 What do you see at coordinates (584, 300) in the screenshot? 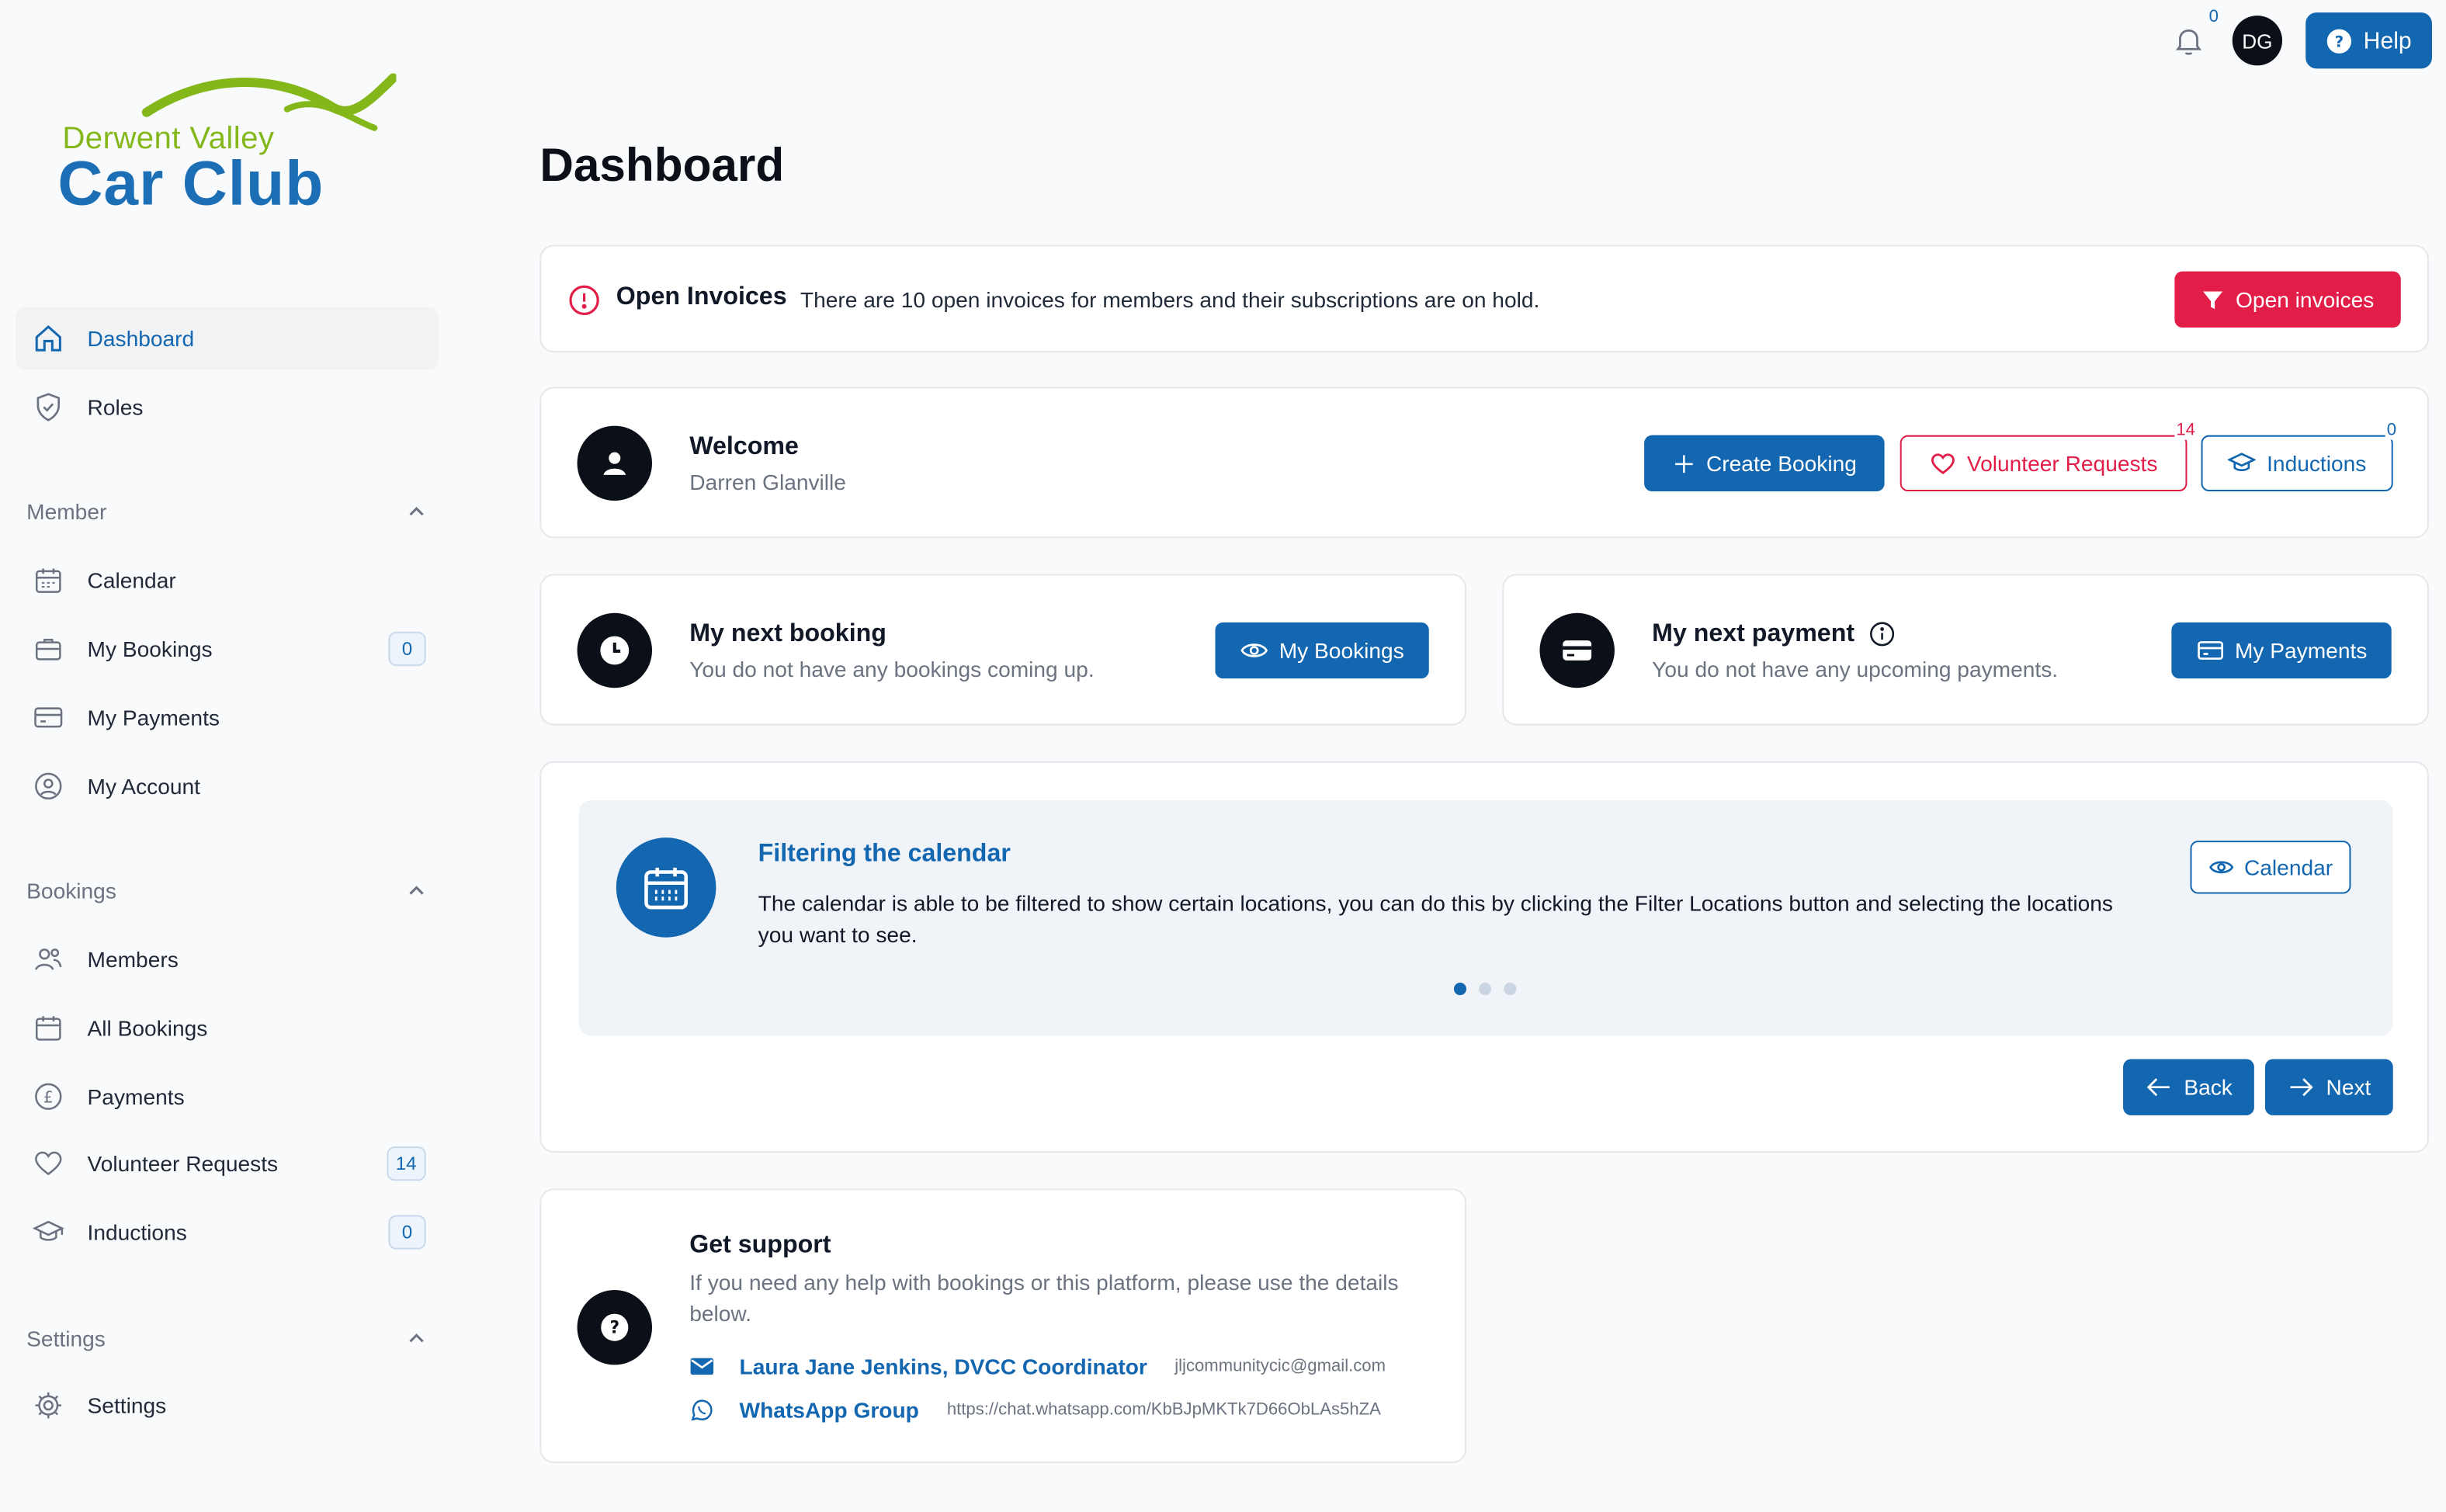
I see `alert-circle-icon` at bounding box center [584, 300].